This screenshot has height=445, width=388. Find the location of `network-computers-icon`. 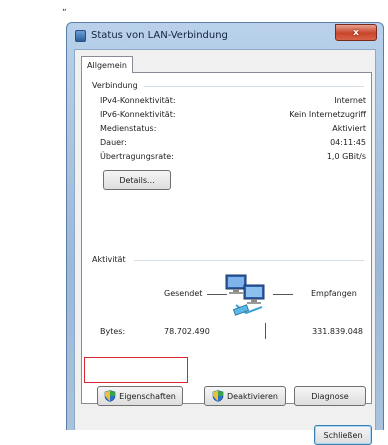

network-computers-icon is located at coordinates (245, 295).